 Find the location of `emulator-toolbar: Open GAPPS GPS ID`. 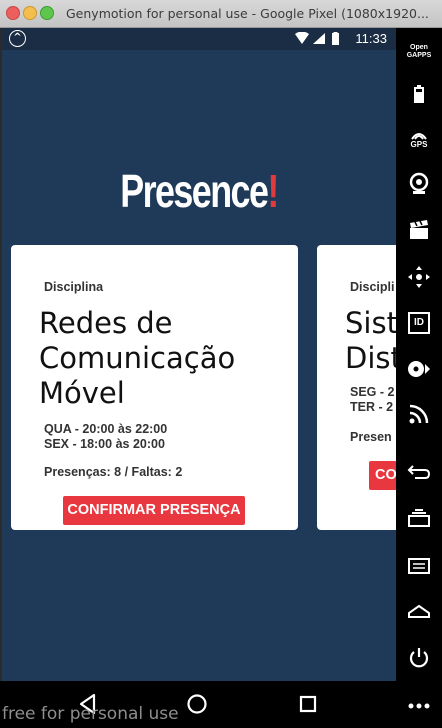

emulator-toolbar: Open GAPPS GPS ID is located at coordinates (419, 378).